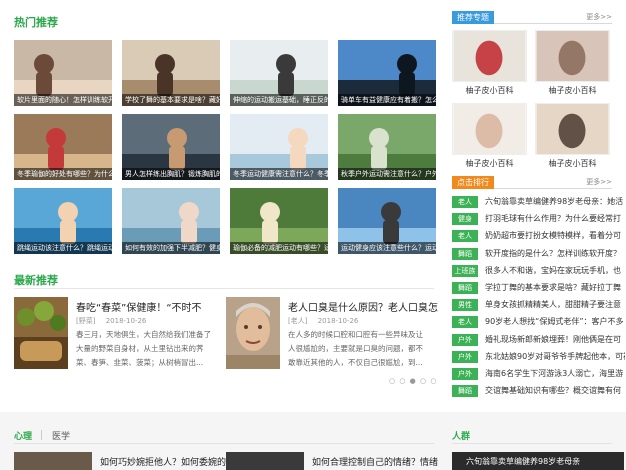 Image resolution: width=626 pixels, height=470 pixels. What do you see at coordinates (555, 340) in the screenshot?
I see `ranking-item-title: 婚礼现场新郎新娘埋葬！刚他俩是在可` at bounding box center [555, 340].